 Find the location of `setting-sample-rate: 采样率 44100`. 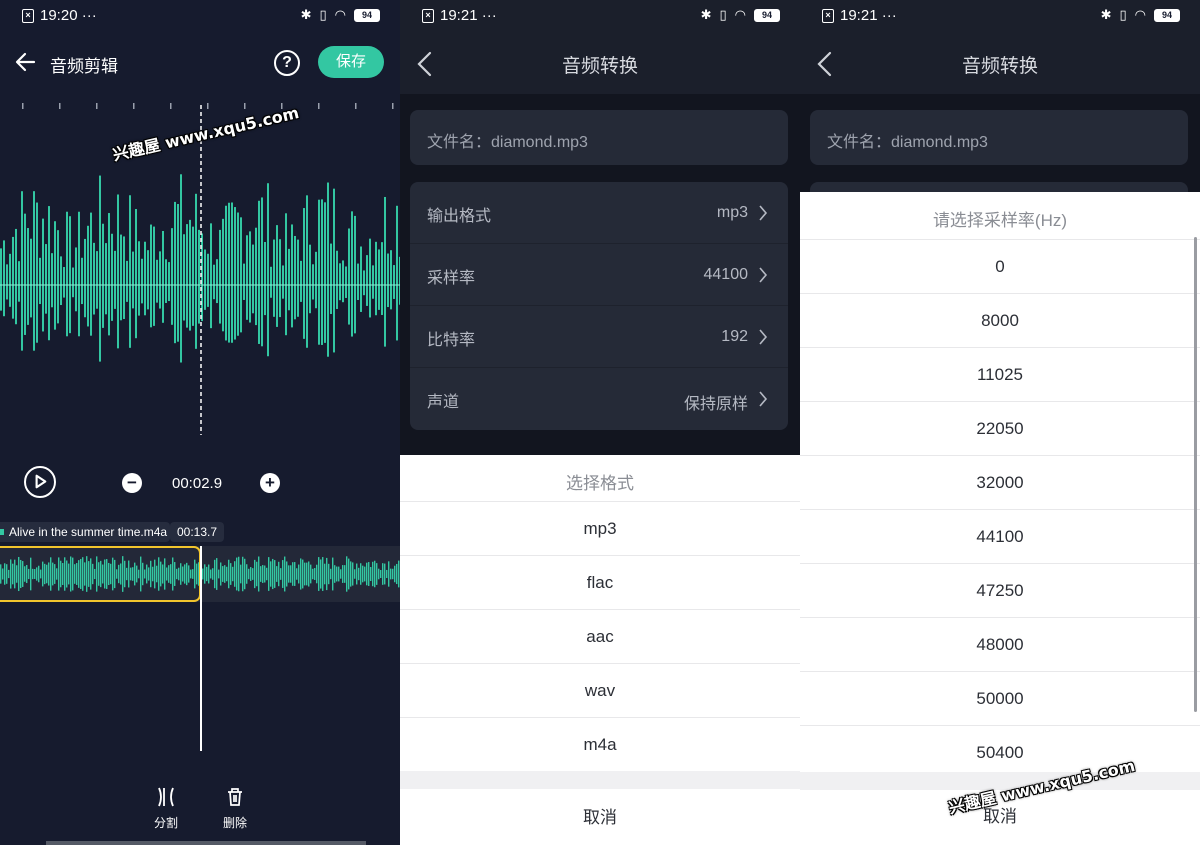

setting-sample-rate: 采样率 44100 is located at coordinates (599, 275).